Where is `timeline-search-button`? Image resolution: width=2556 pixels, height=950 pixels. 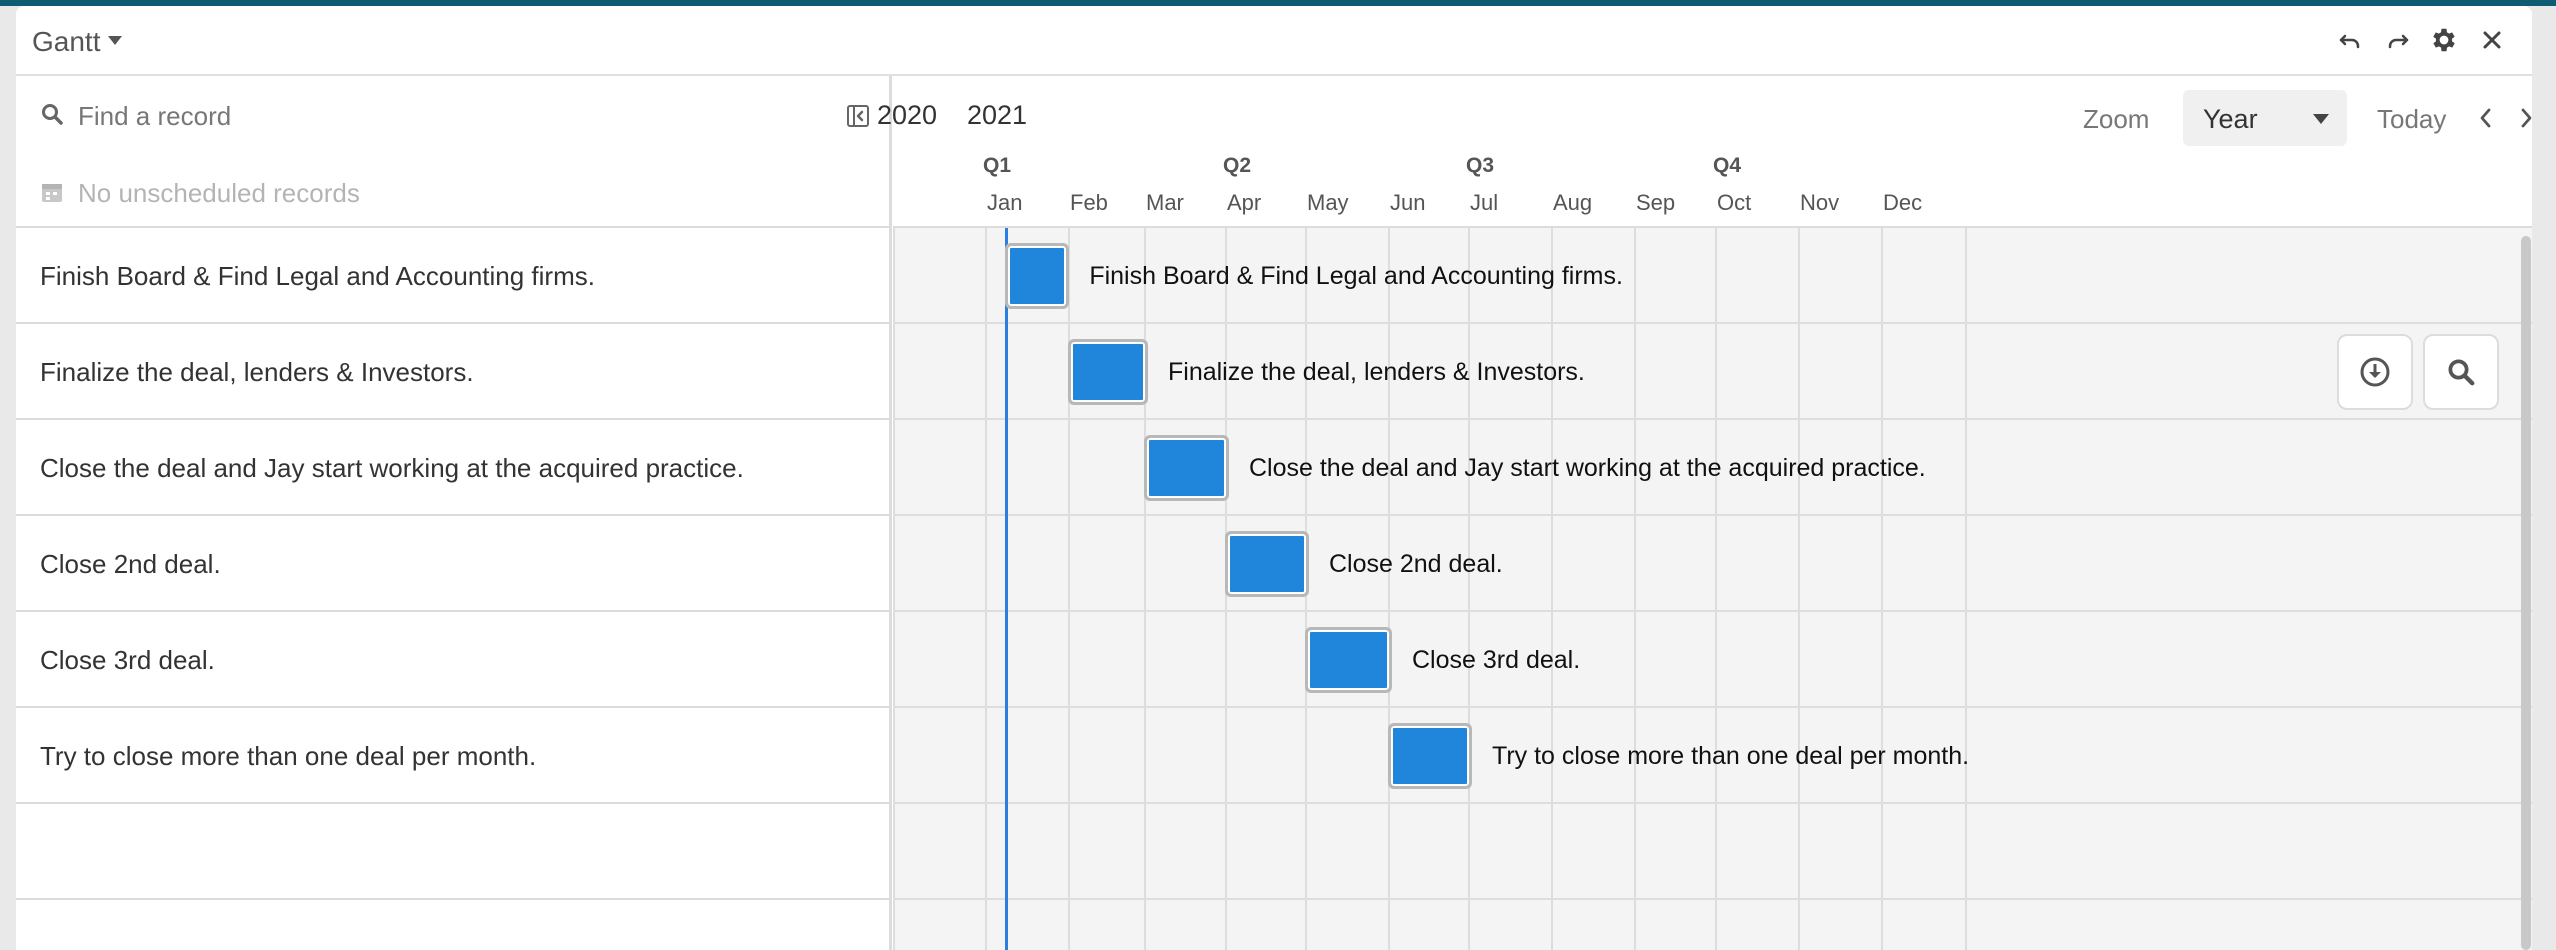
timeline-search-button is located at coordinates (2461, 372).